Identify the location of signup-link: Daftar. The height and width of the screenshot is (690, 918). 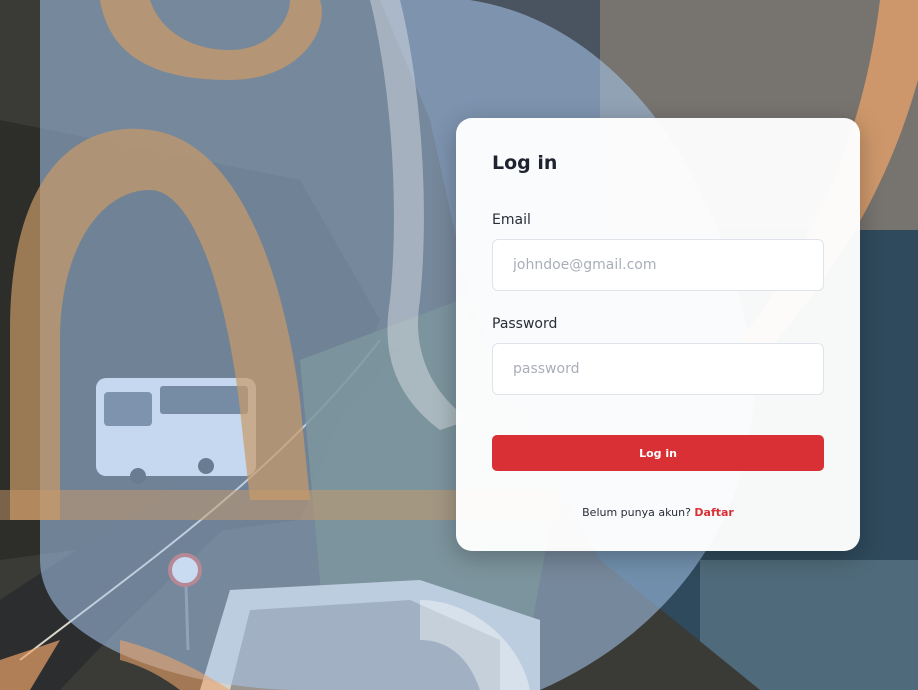
(713, 512).